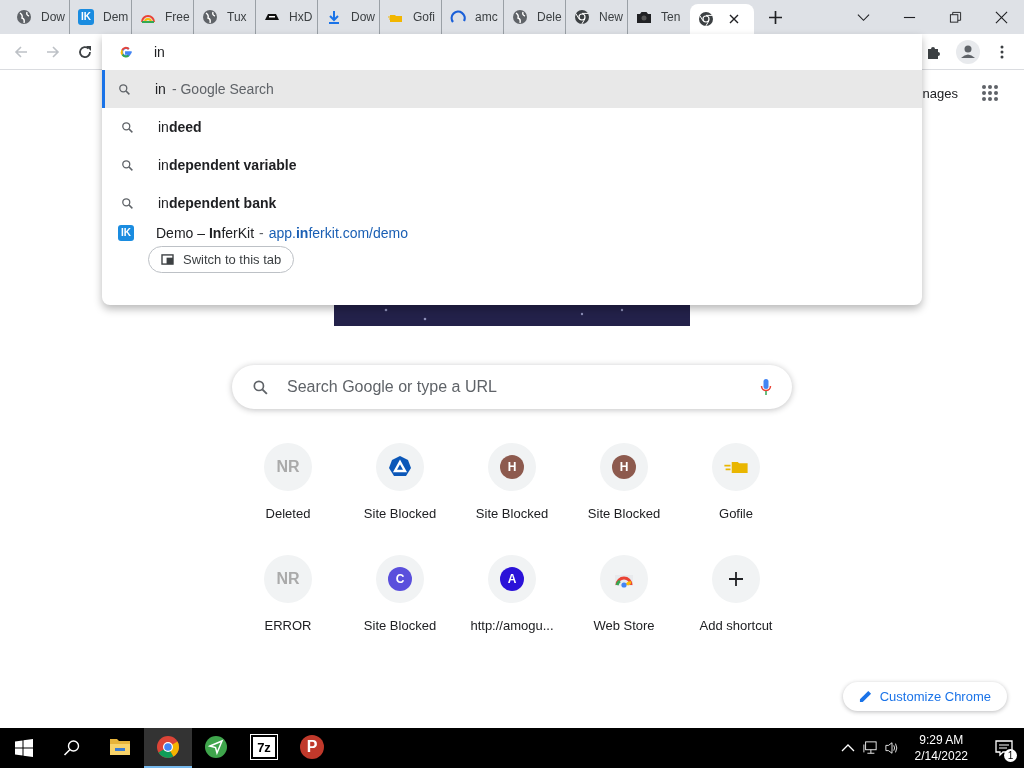 The image size is (1024, 768). What do you see at coordinates (512, 165) in the screenshot?
I see `suggestion-item: independent variable` at bounding box center [512, 165].